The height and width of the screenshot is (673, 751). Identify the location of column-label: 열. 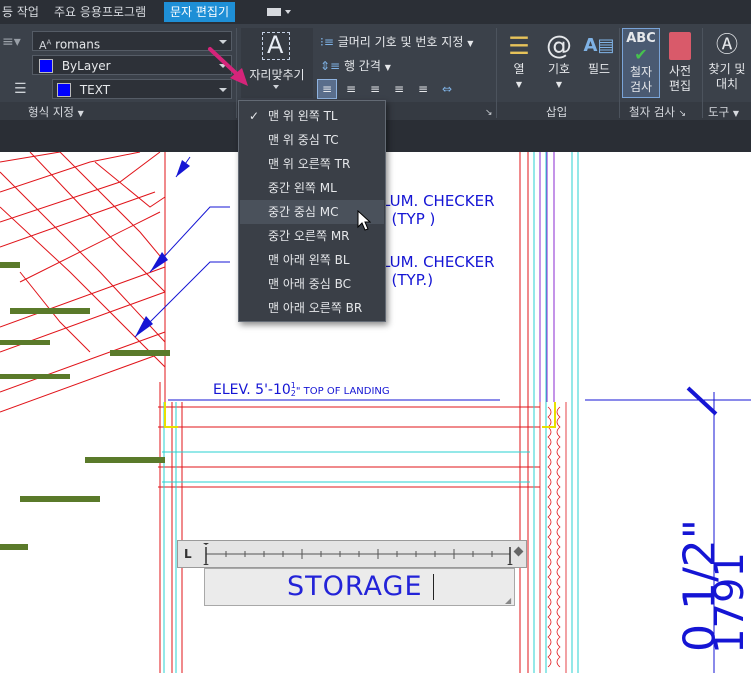
(519, 69).